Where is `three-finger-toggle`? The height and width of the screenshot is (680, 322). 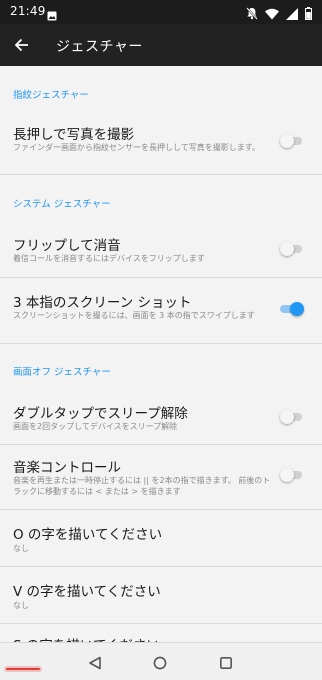 three-finger-toggle is located at coordinates (292, 309).